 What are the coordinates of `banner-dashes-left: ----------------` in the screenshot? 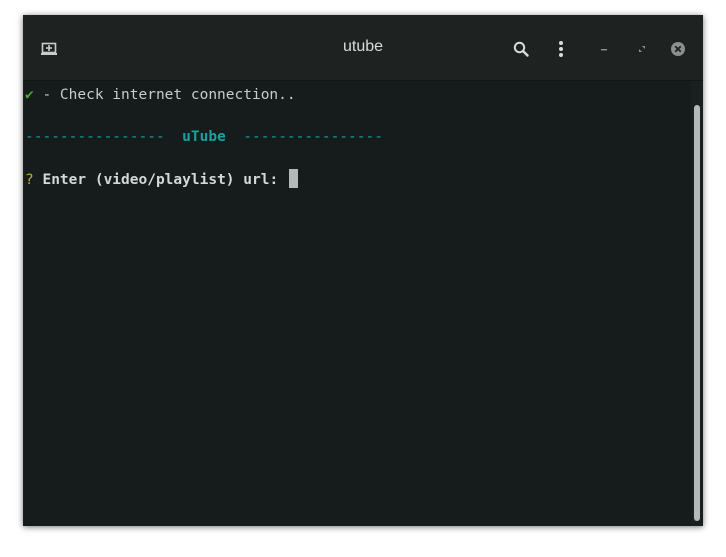 It's located at (95, 137).